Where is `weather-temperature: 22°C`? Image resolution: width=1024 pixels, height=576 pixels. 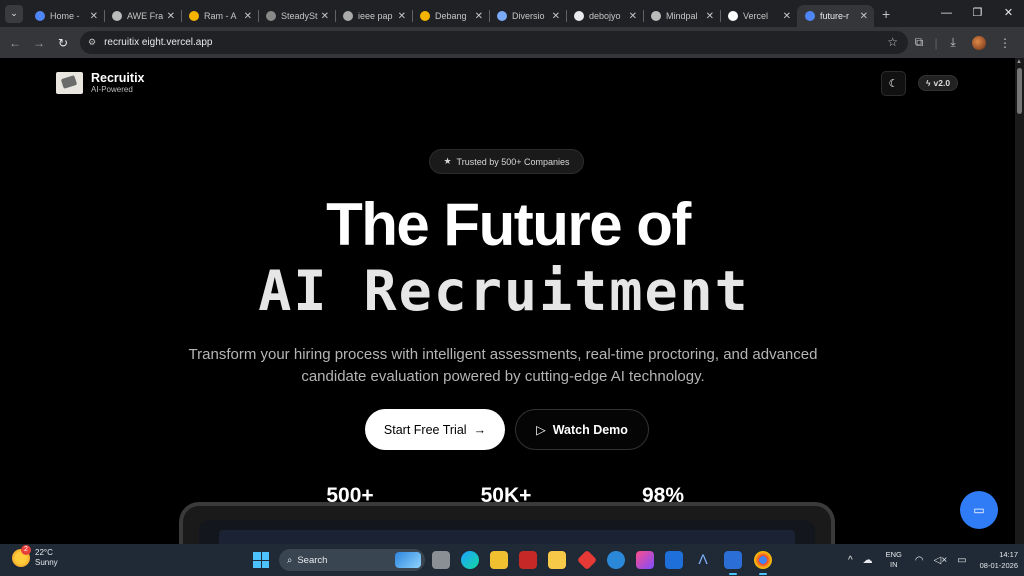 weather-temperature: 22°C is located at coordinates (44, 552).